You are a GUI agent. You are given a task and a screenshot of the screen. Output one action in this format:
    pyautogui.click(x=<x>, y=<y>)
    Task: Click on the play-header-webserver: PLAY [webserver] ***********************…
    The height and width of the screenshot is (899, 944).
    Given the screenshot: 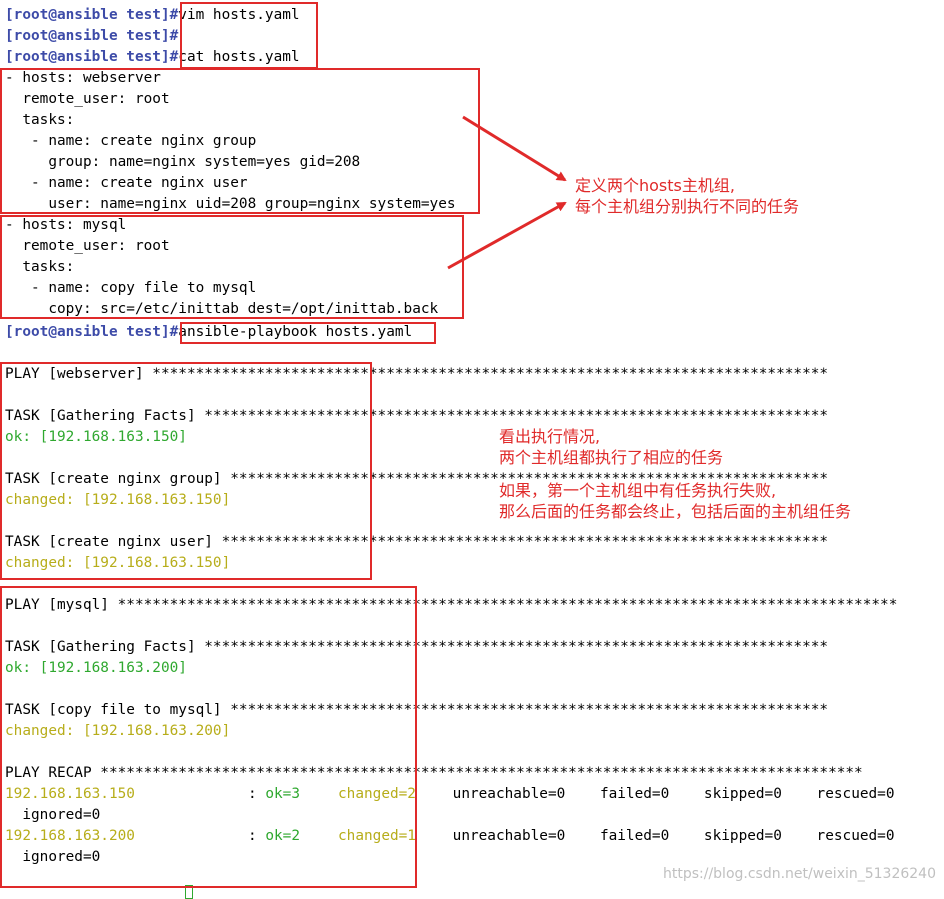 What is the action you would take?
    pyautogui.click(x=417, y=374)
    